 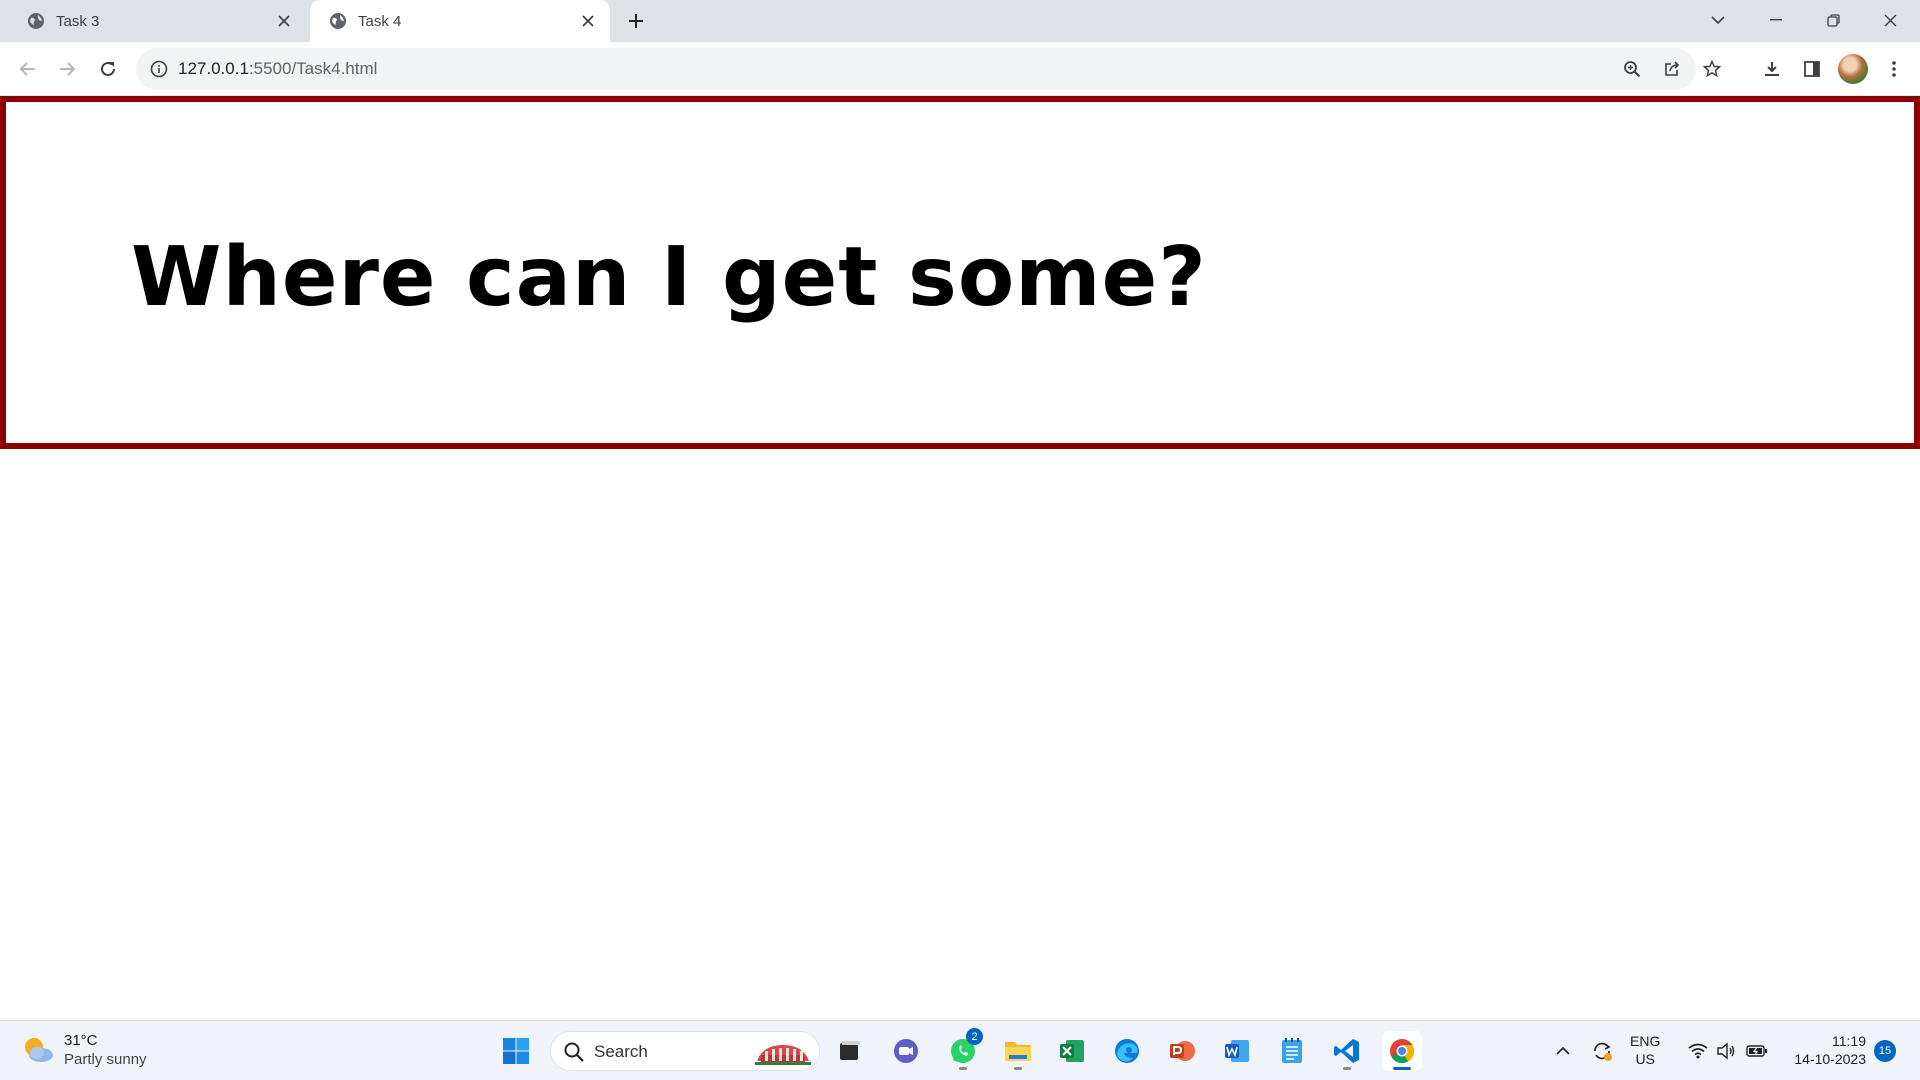 I want to click on share-icon, so click(x=1672, y=68).